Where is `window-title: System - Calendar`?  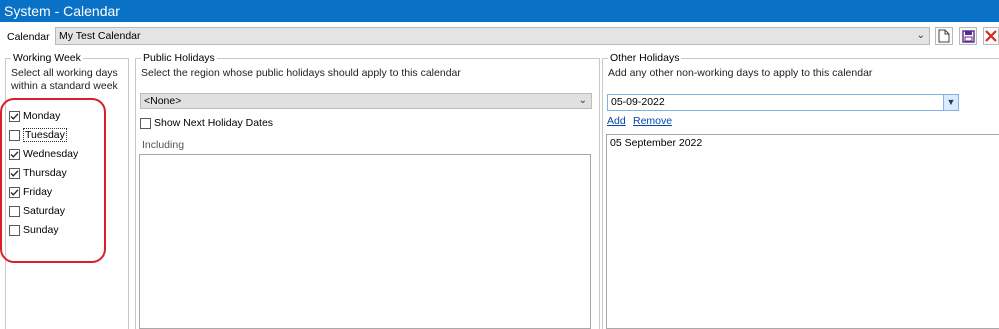 window-title: System - Calendar is located at coordinates (62, 11).